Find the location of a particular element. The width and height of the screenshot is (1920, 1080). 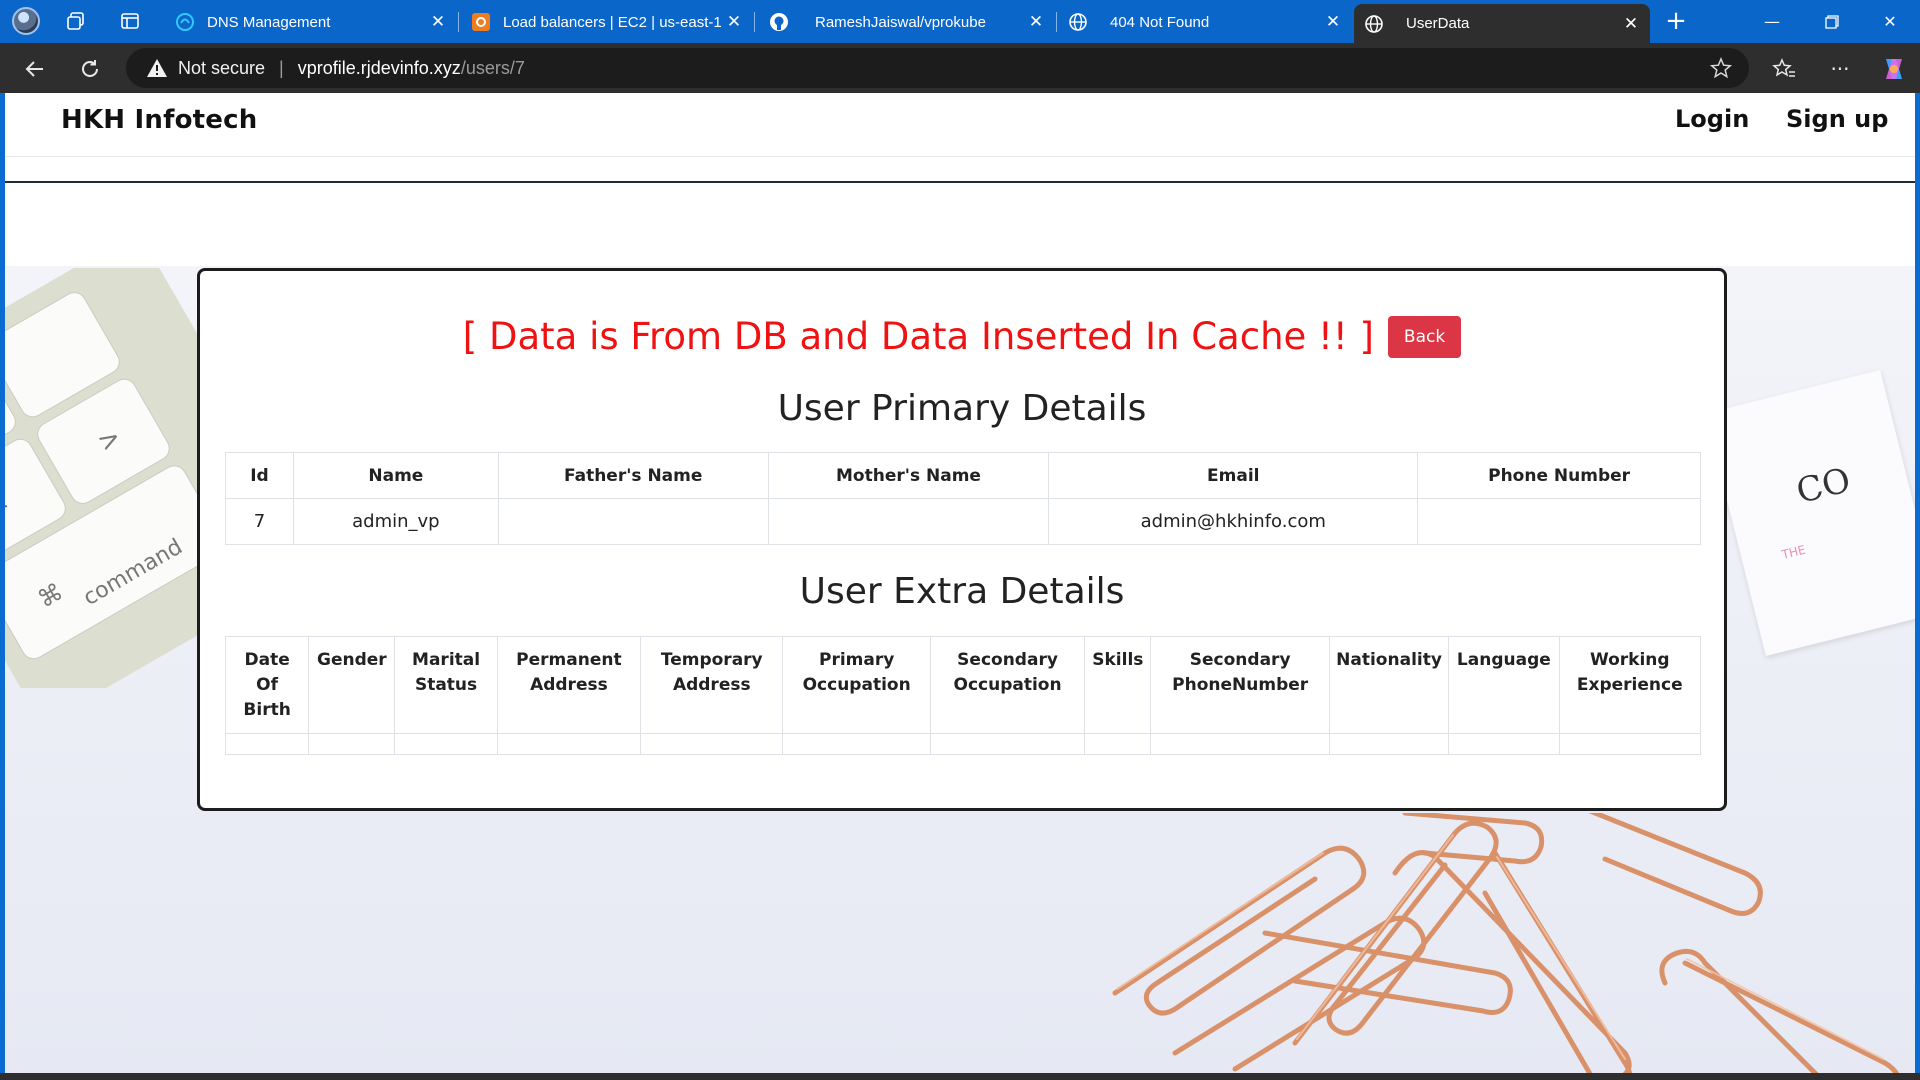

column-header: Email is located at coordinates (1233, 475).